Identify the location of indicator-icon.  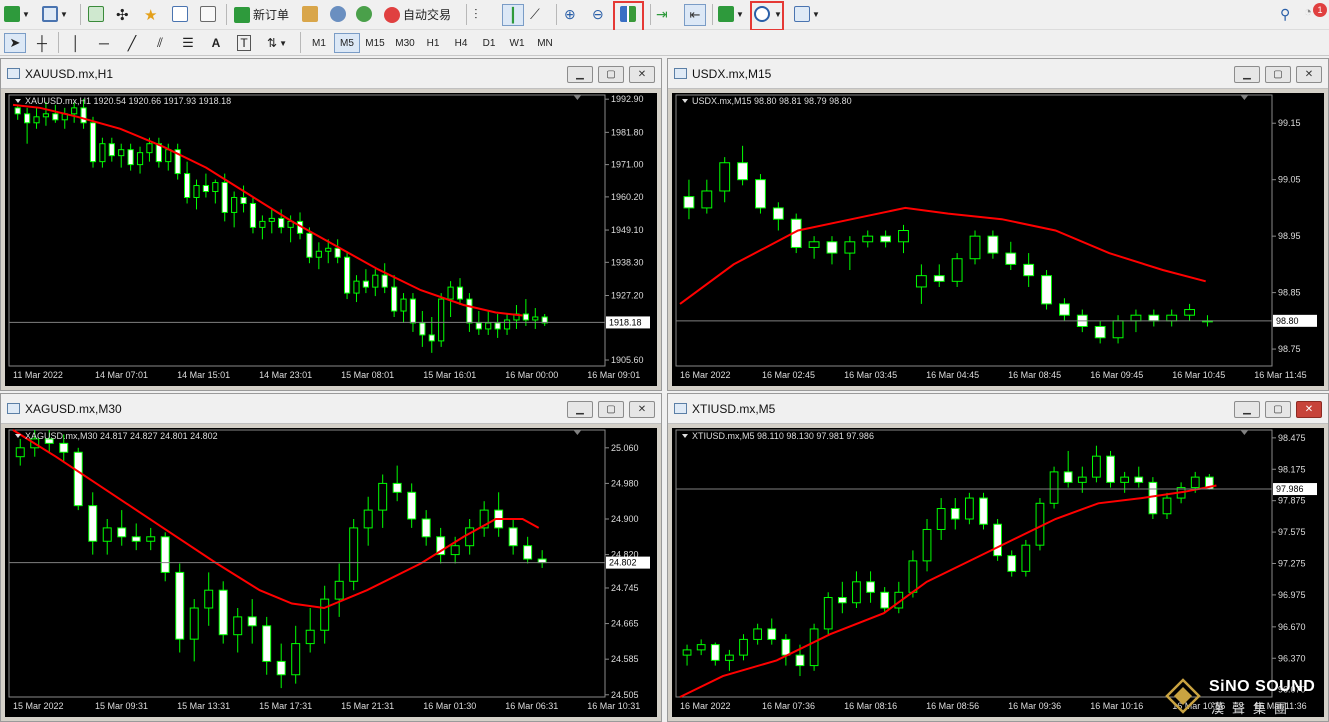
(726, 14).